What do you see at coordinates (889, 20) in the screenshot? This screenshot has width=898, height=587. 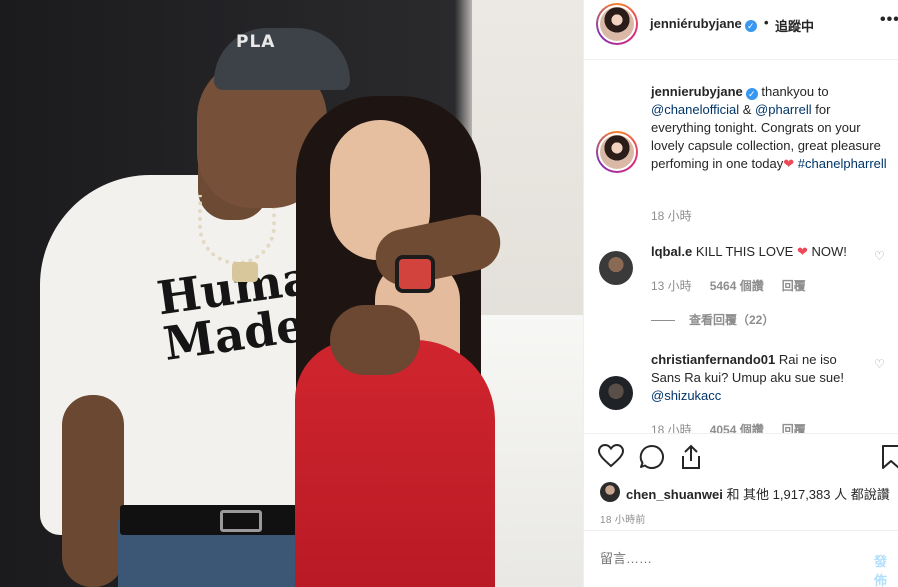 I see `more-options-icon: •••` at bounding box center [889, 20].